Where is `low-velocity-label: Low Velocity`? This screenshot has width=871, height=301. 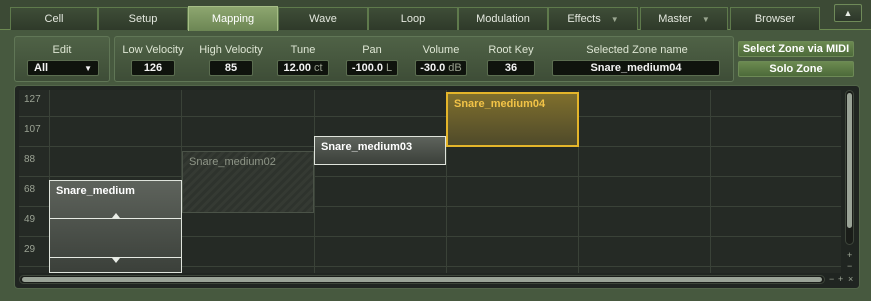 low-velocity-label: Low Velocity is located at coordinates (153, 50).